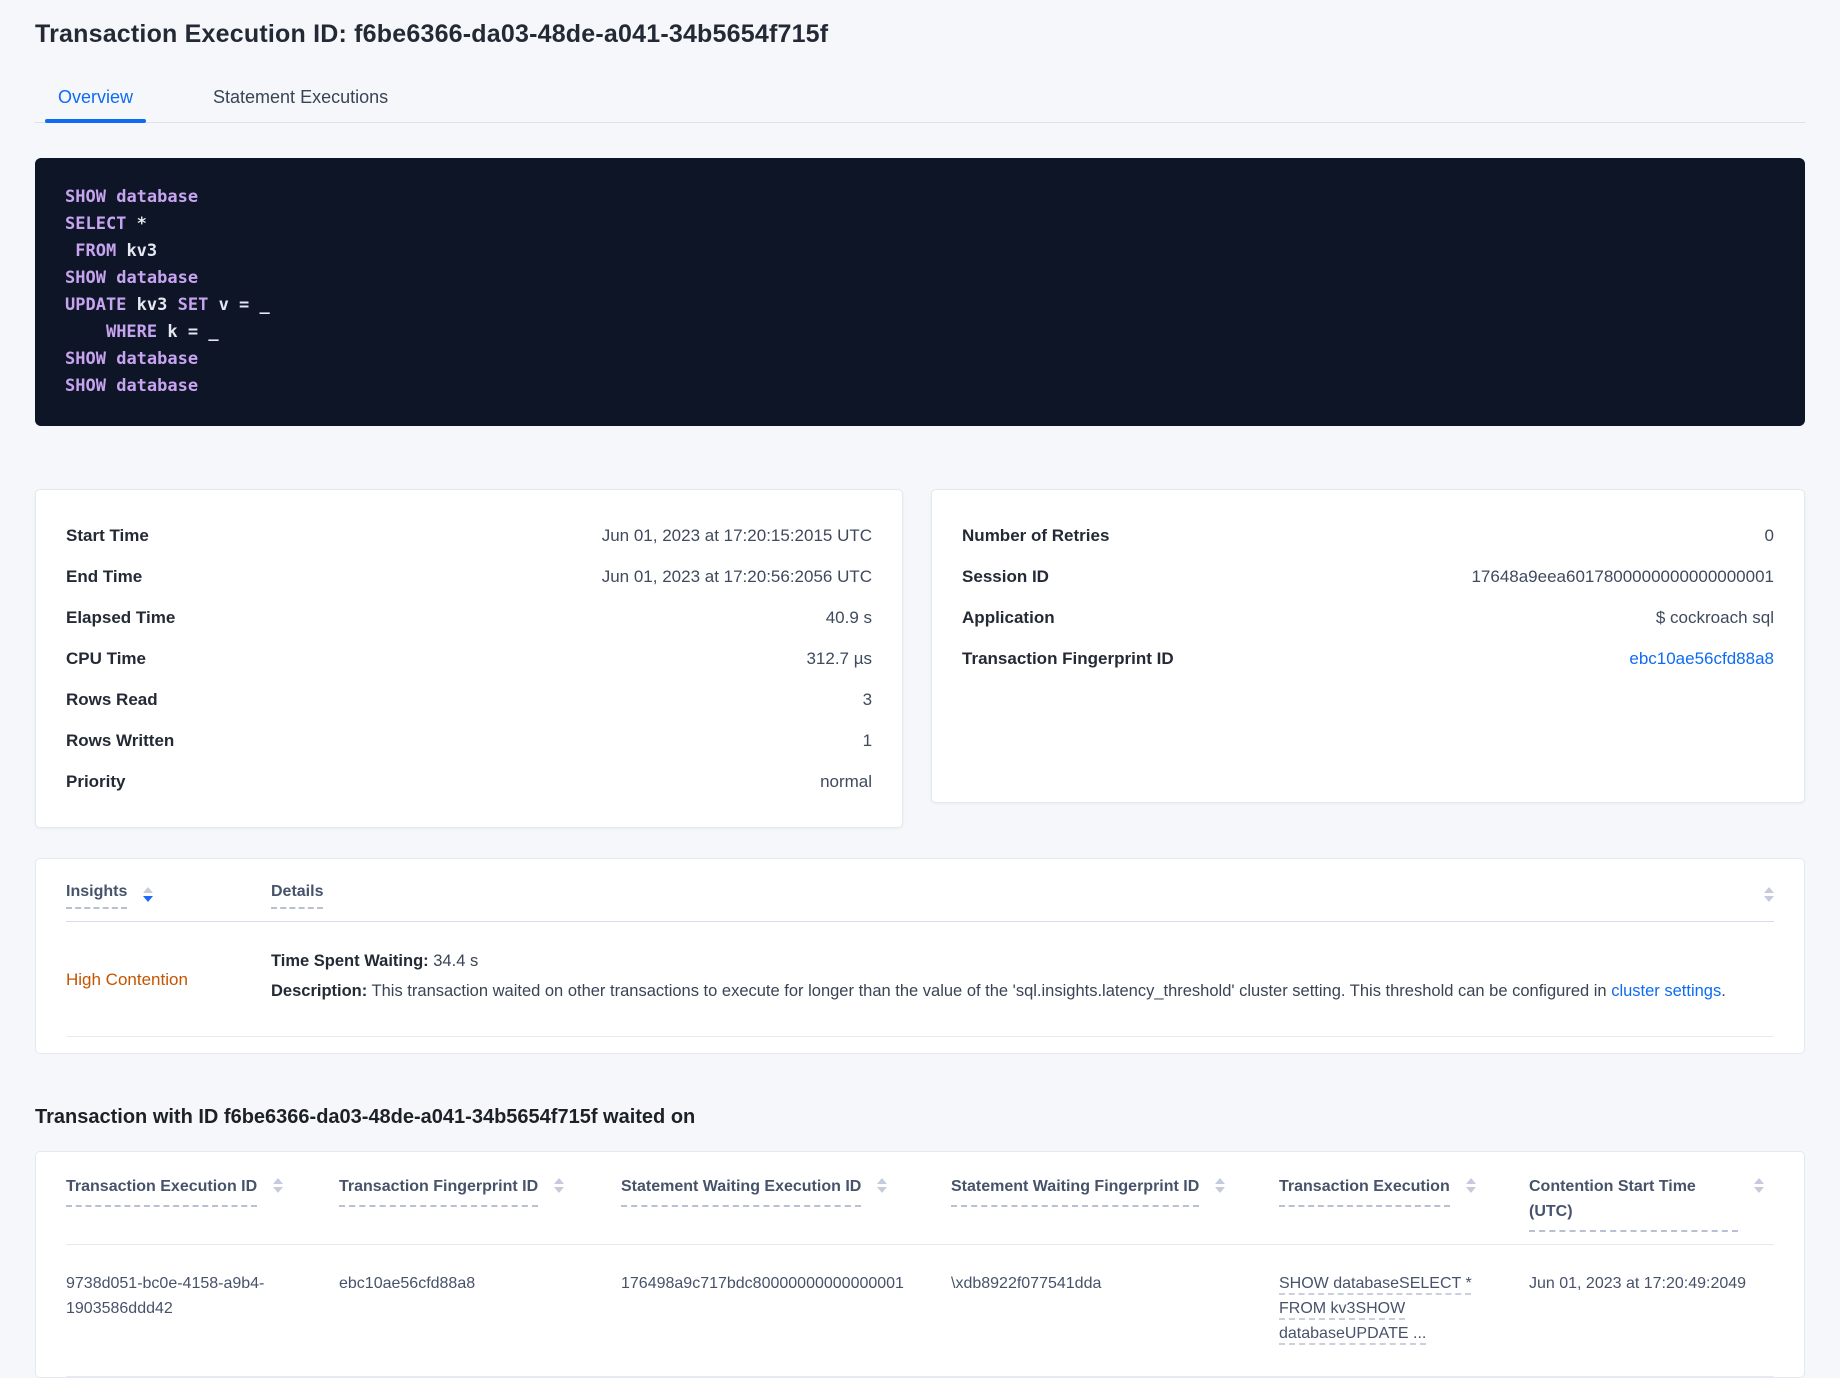 This screenshot has height=1378, width=1840. Describe the element at coordinates (1651, 1203) in the screenshot. I see `column-header-contention-start-time: Contention Start Time (UTC)` at that location.